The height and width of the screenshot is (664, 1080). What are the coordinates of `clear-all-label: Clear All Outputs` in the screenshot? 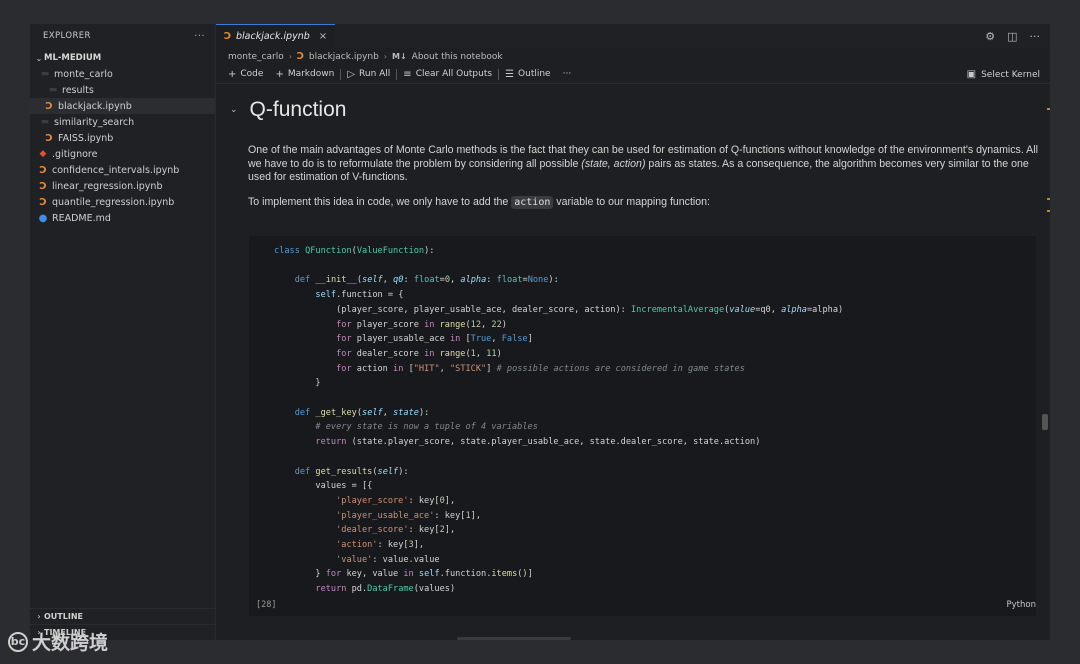 It's located at (454, 74).